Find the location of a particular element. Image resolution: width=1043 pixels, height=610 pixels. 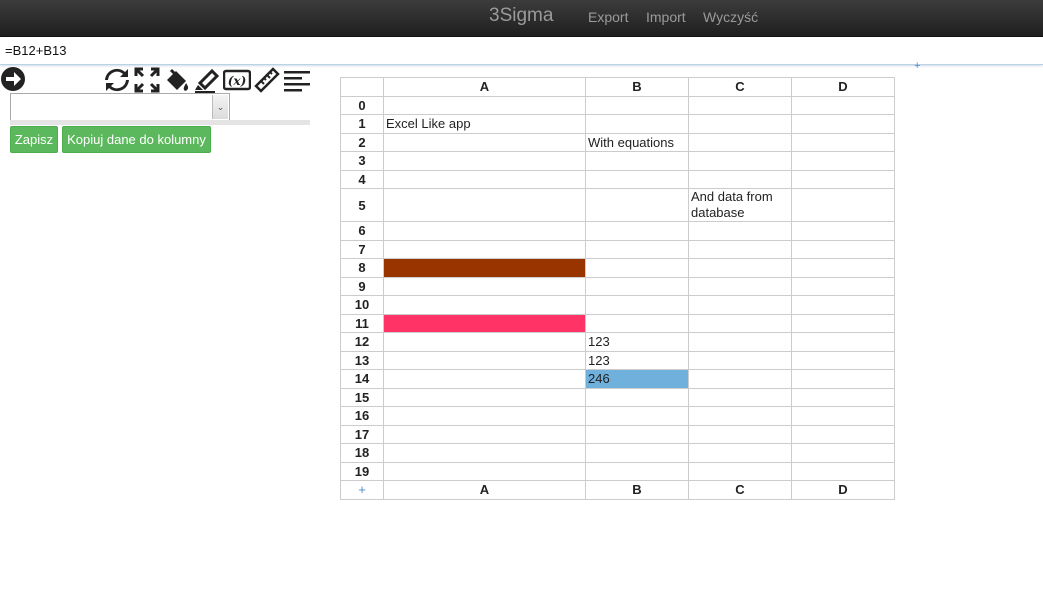

row-header: 9 is located at coordinates (362, 286).